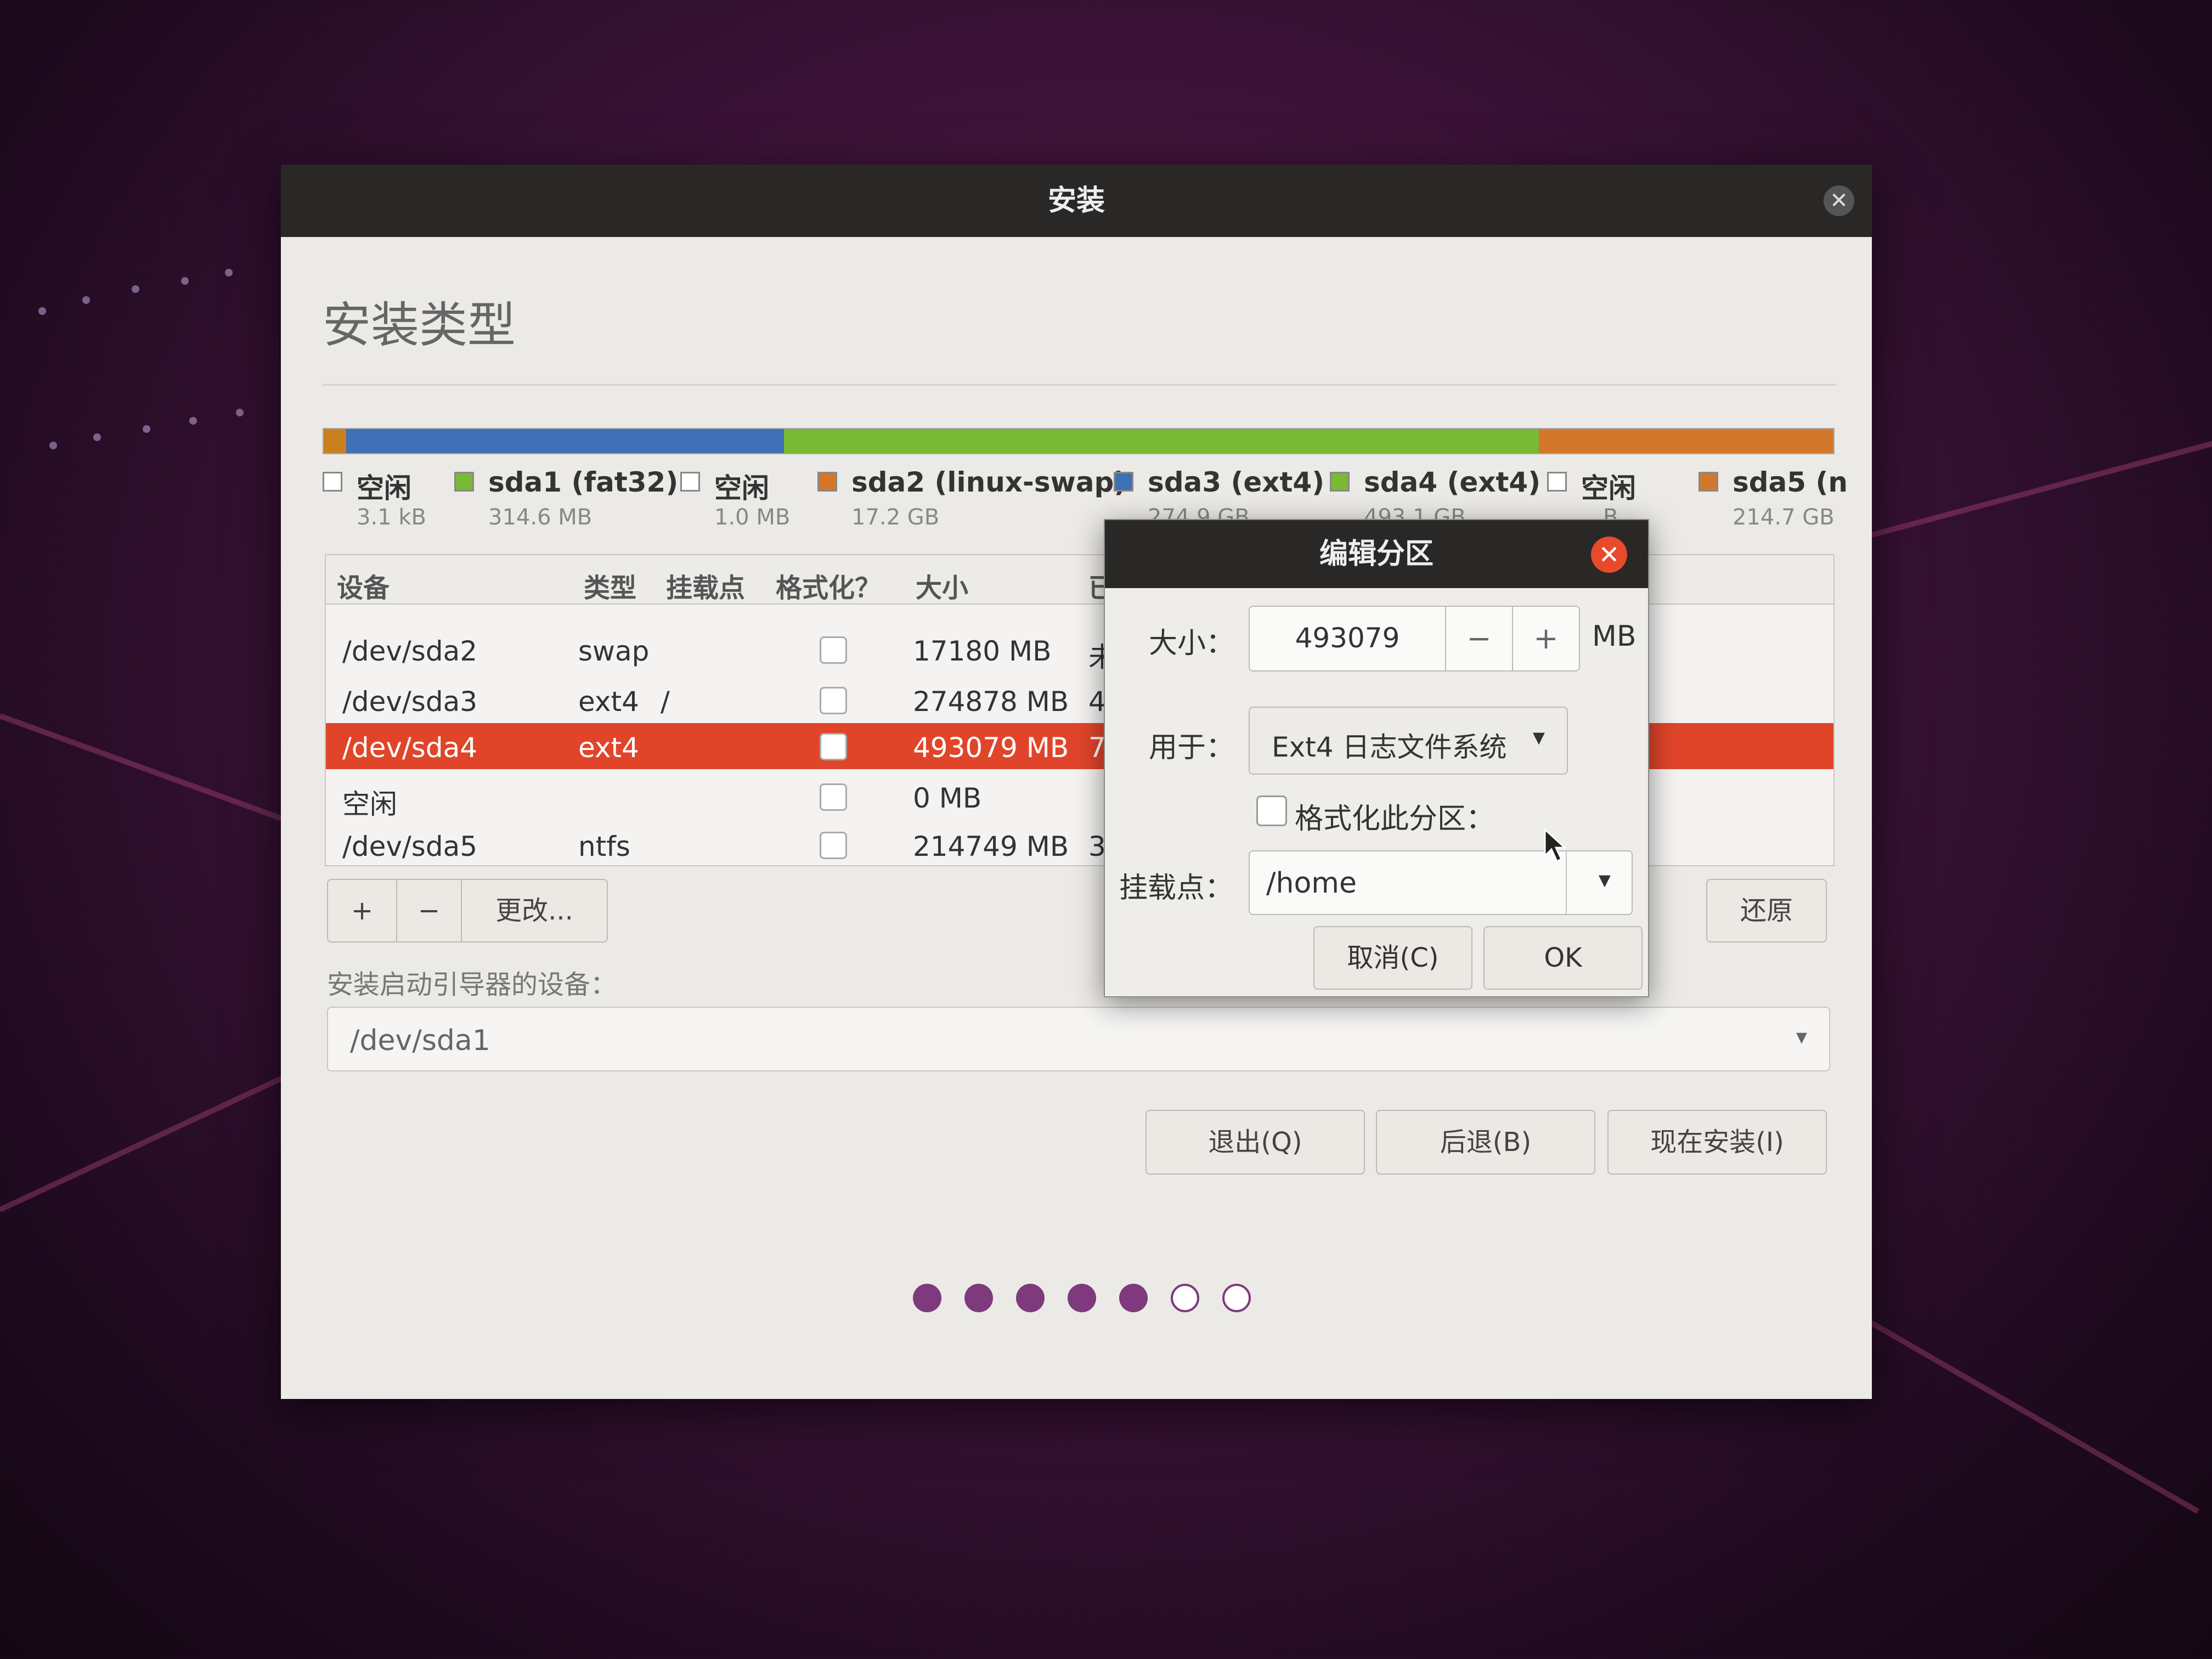 This screenshot has width=2212, height=1659. I want to click on mount-point-value: /home, so click(1311, 883).